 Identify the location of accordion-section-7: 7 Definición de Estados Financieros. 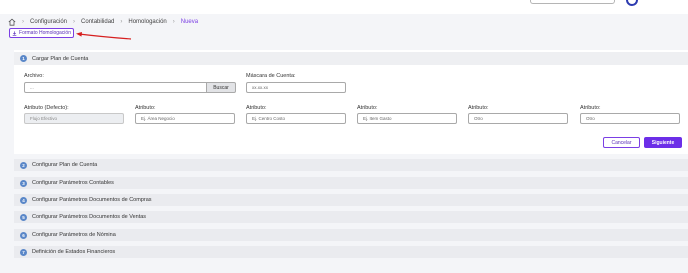
(351, 251).